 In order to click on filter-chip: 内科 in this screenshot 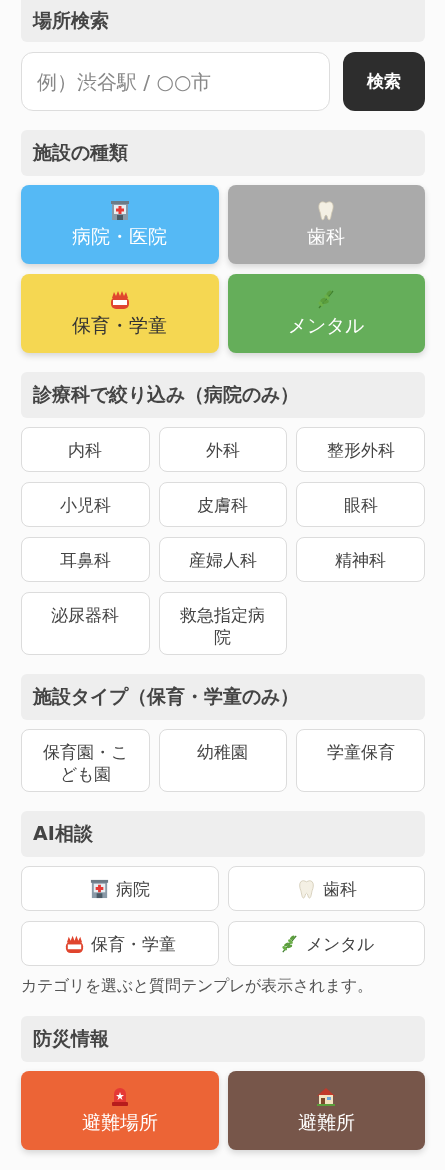, I will do `click(85, 449)`.